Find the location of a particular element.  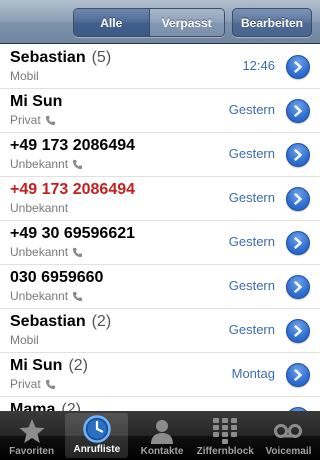

navigation-bar: Alle Verpasst Bearbeiten is located at coordinates (160, 22).